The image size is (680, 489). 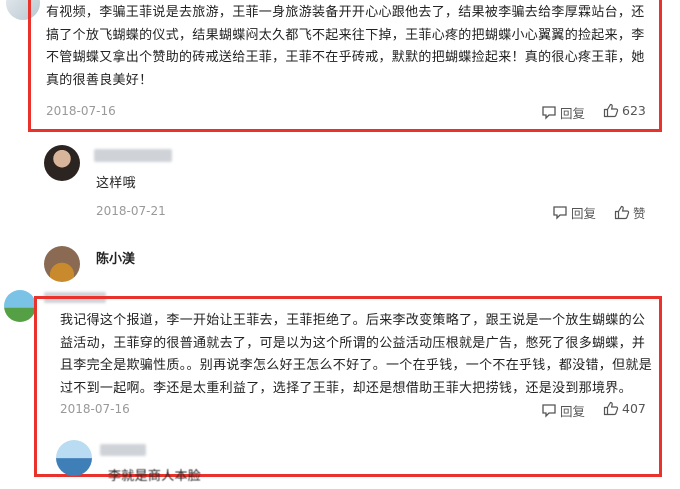 What do you see at coordinates (634, 408) in the screenshot?
I see `like-count: 407` at bounding box center [634, 408].